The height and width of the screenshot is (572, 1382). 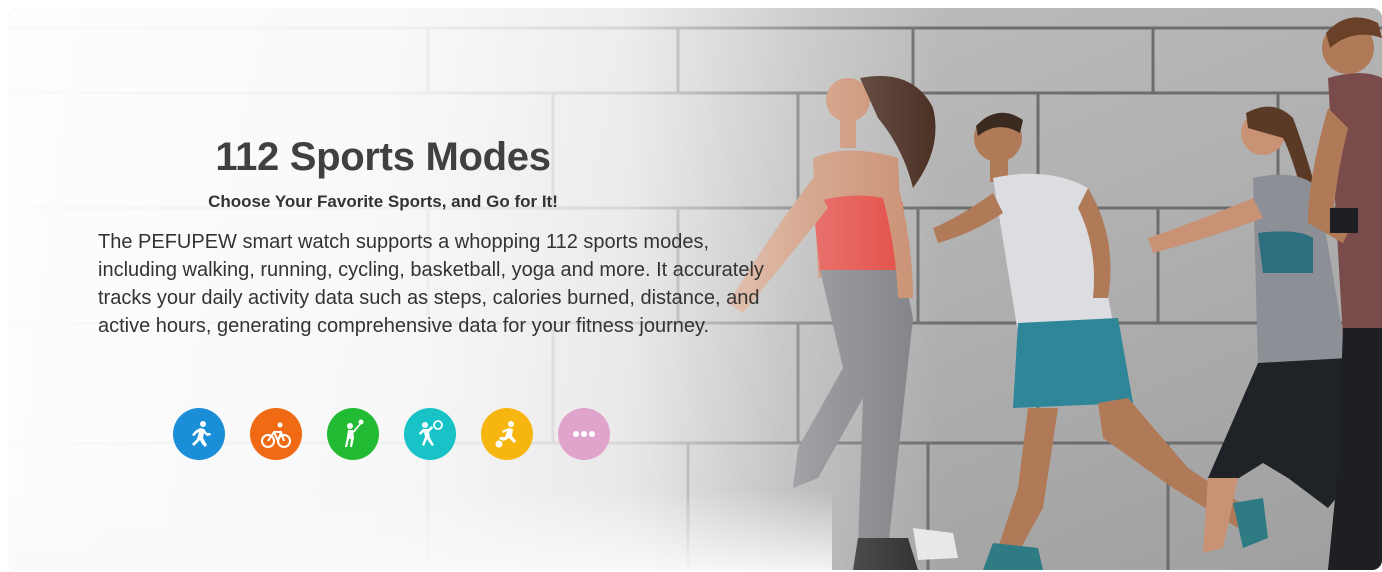 What do you see at coordinates (507, 434) in the screenshot?
I see `football-icon` at bounding box center [507, 434].